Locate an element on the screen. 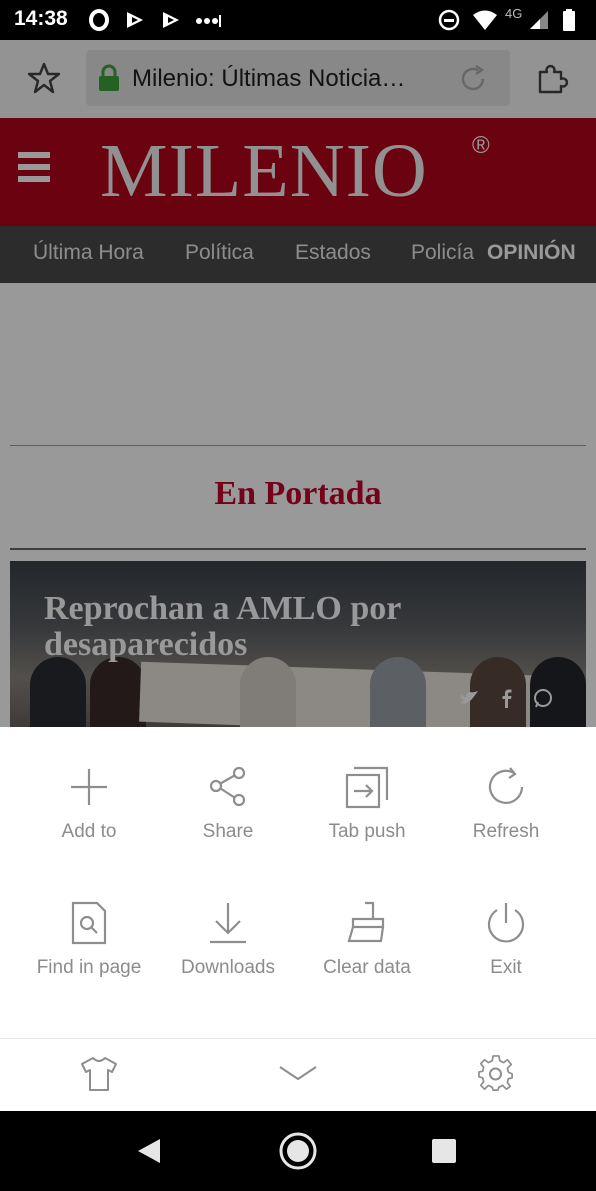 The width and height of the screenshot is (596, 1191). menu-bottom-bar is located at coordinates (298, 1074).